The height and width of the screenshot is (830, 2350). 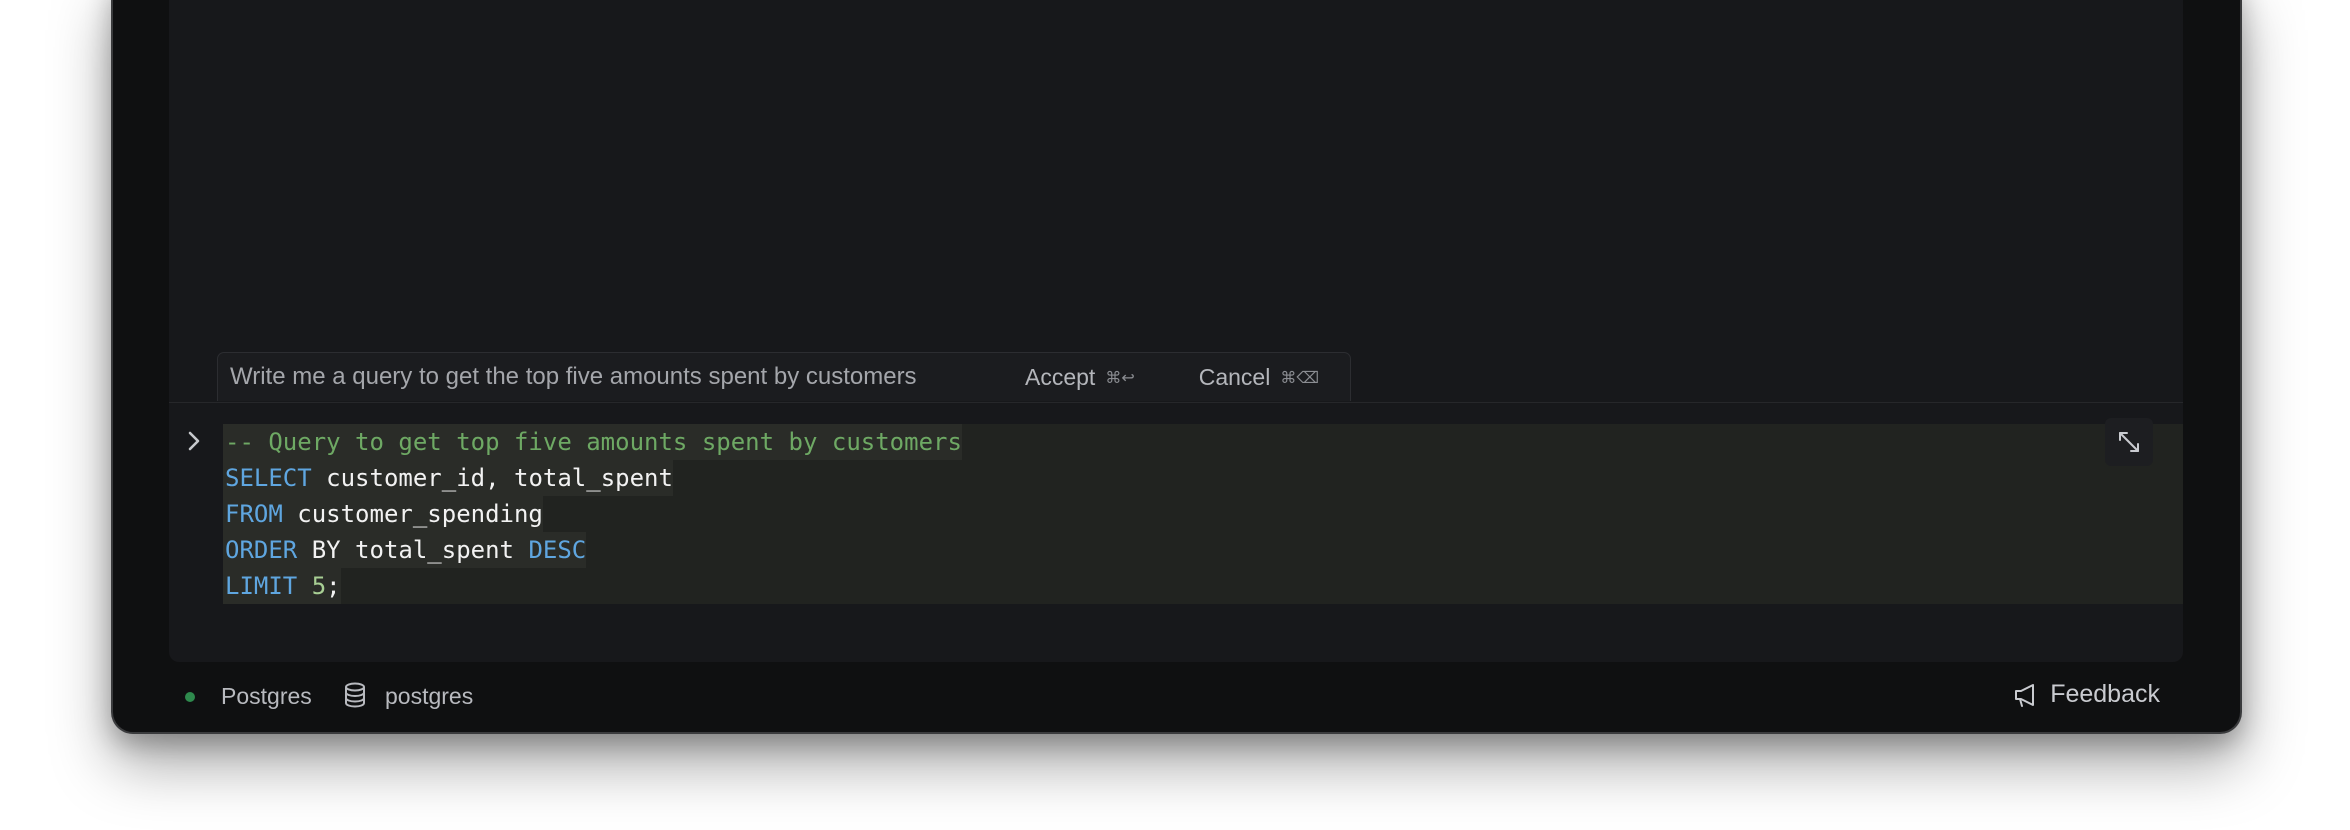 I want to click on ai-prompt-input, so click(x=607, y=377).